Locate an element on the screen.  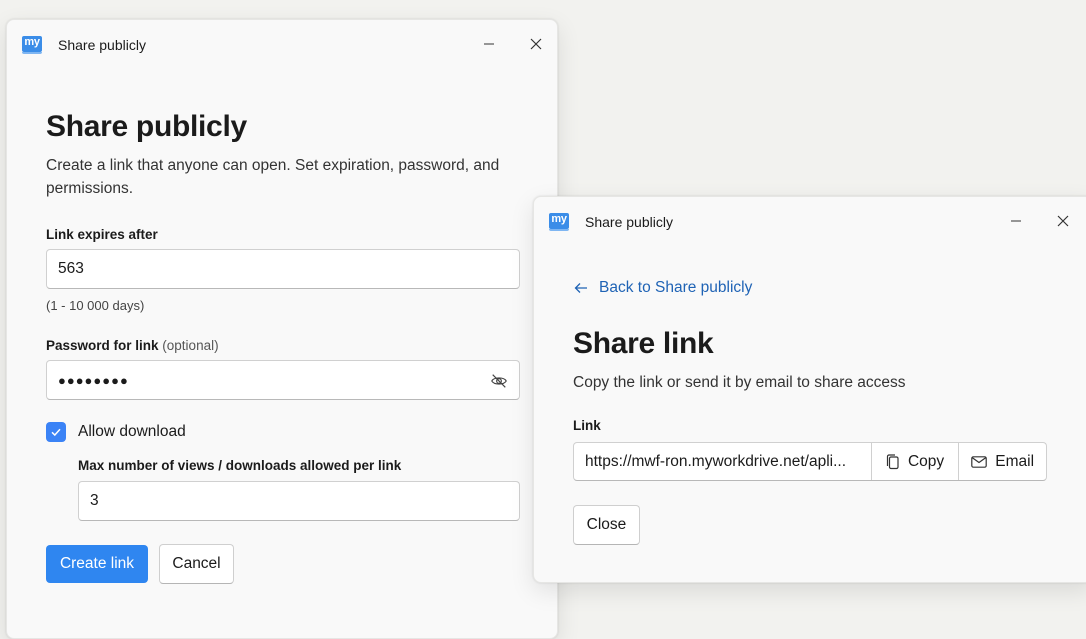
expires-value: 563 is located at coordinates (71, 268).